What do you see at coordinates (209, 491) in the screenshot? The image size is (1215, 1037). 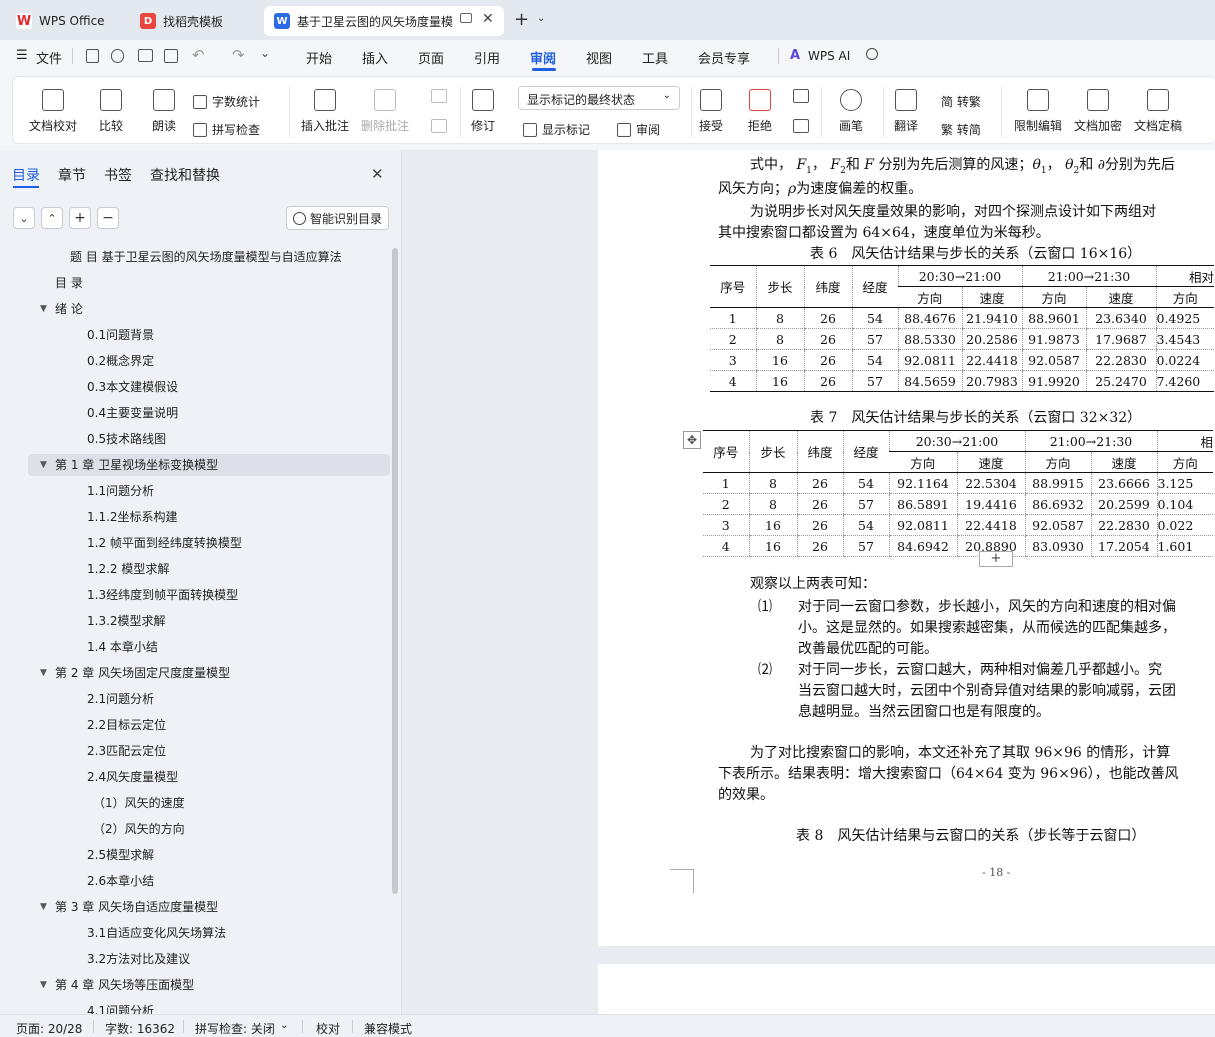 I see `toc-item: 1.1问题分析` at bounding box center [209, 491].